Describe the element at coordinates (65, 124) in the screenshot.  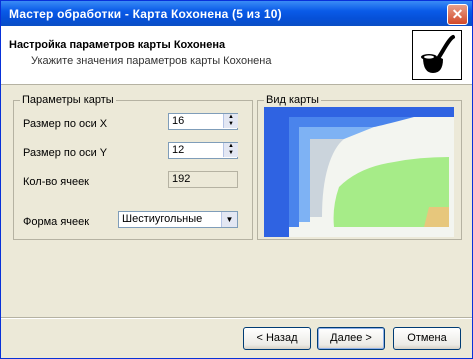
I see `size-x-label: Размер по оси X` at that location.